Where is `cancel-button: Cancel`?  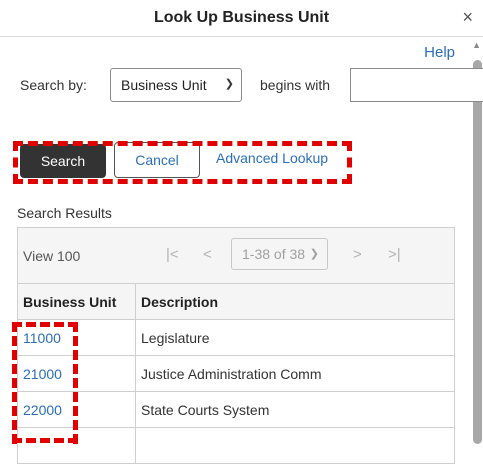 cancel-button: Cancel is located at coordinates (157, 160).